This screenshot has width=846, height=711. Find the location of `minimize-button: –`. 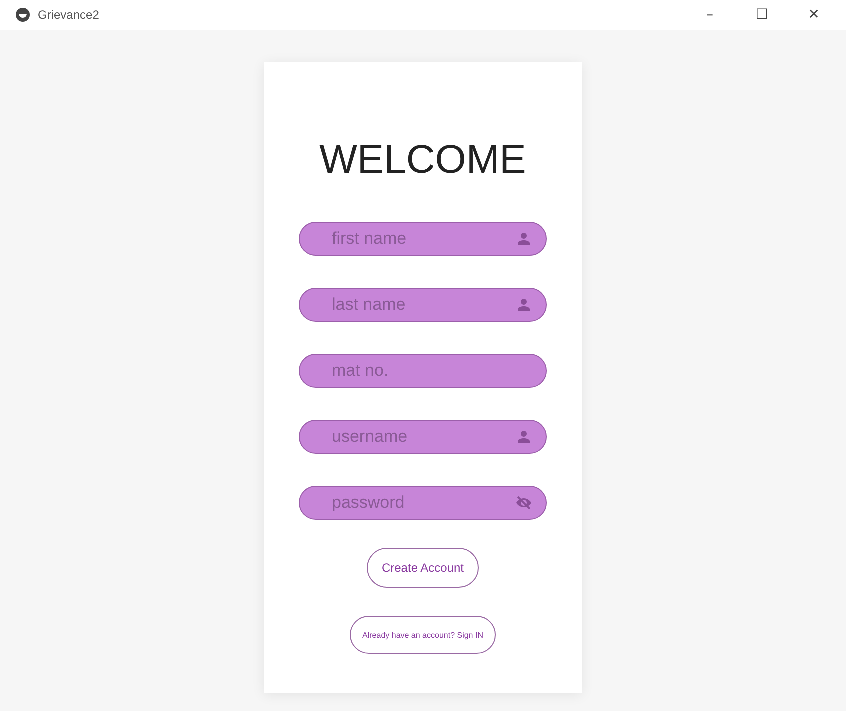

minimize-button: – is located at coordinates (710, 15).